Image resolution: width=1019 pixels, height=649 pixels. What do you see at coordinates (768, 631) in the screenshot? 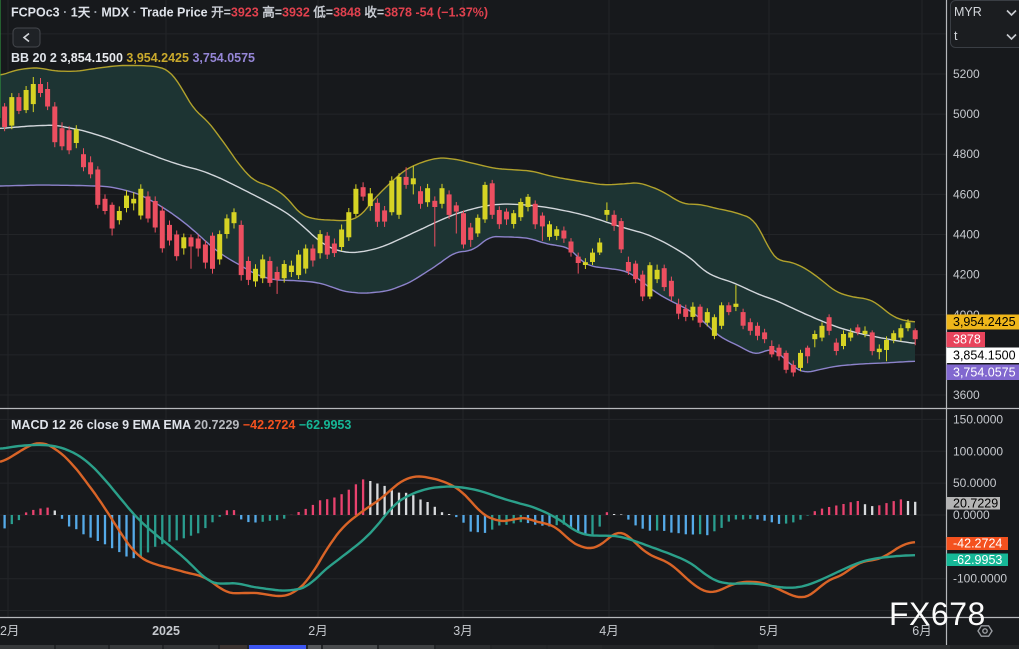
I see `svg-text: 5月` at bounding box center [768, 631].